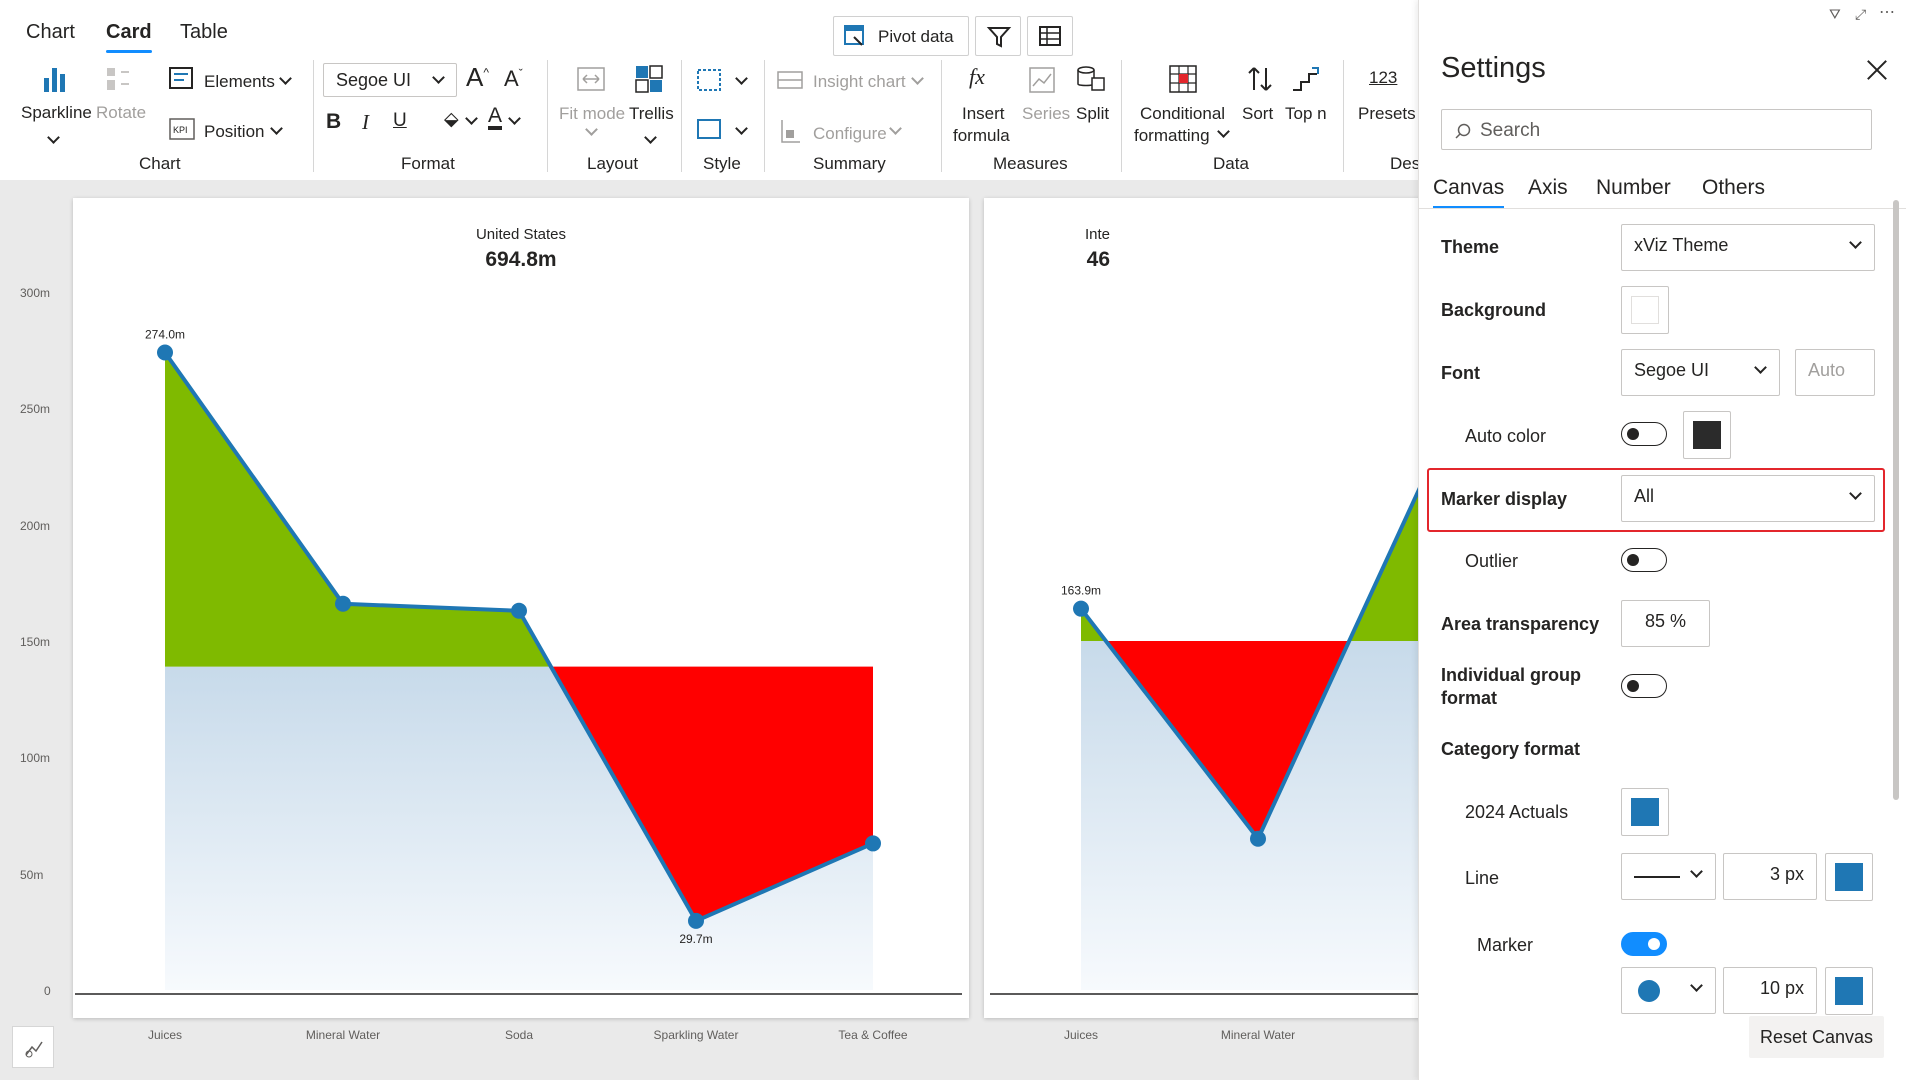  I want to click on line-width-input: 3 px, so click(1770, 876).